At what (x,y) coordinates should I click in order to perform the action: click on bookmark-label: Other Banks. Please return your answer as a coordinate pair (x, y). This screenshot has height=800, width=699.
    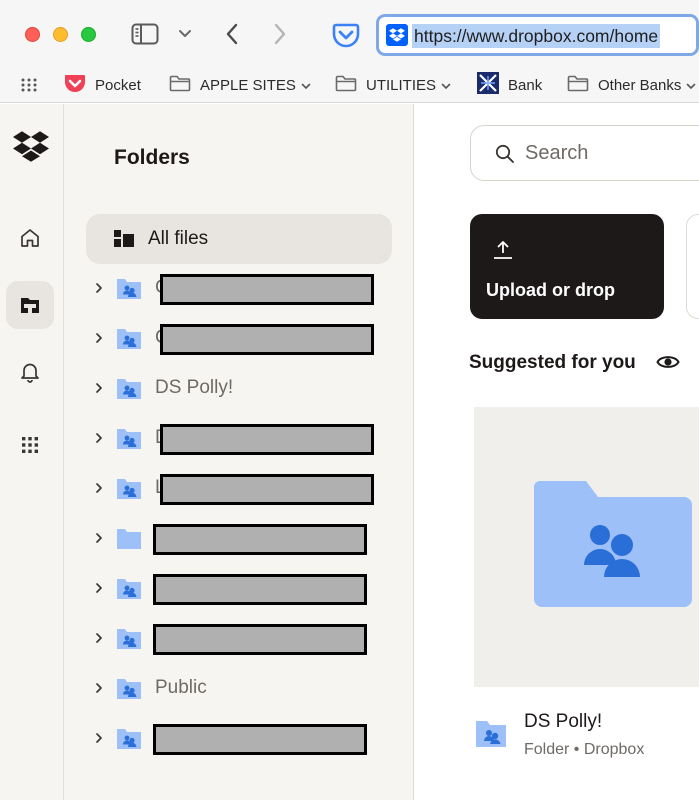
    Looking at the image, I should click on (640, 85).